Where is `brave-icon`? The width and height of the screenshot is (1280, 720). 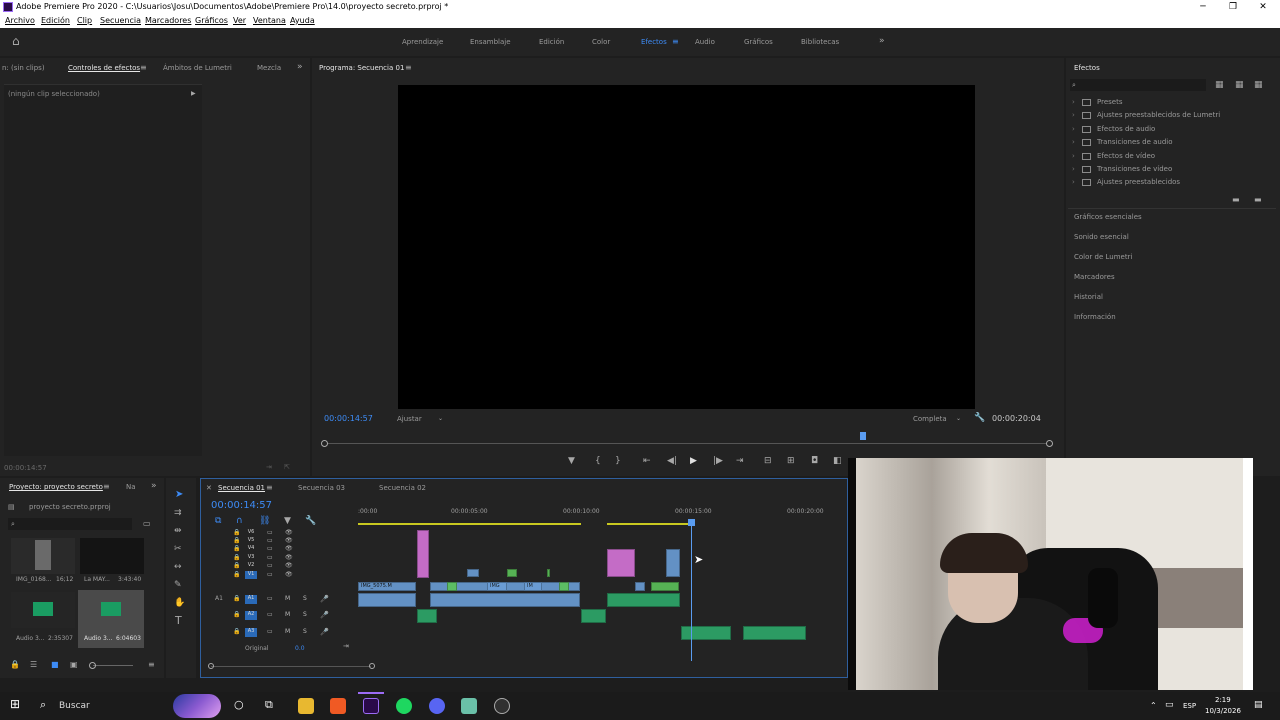 brave-icon is located at coordinates (338, 706).